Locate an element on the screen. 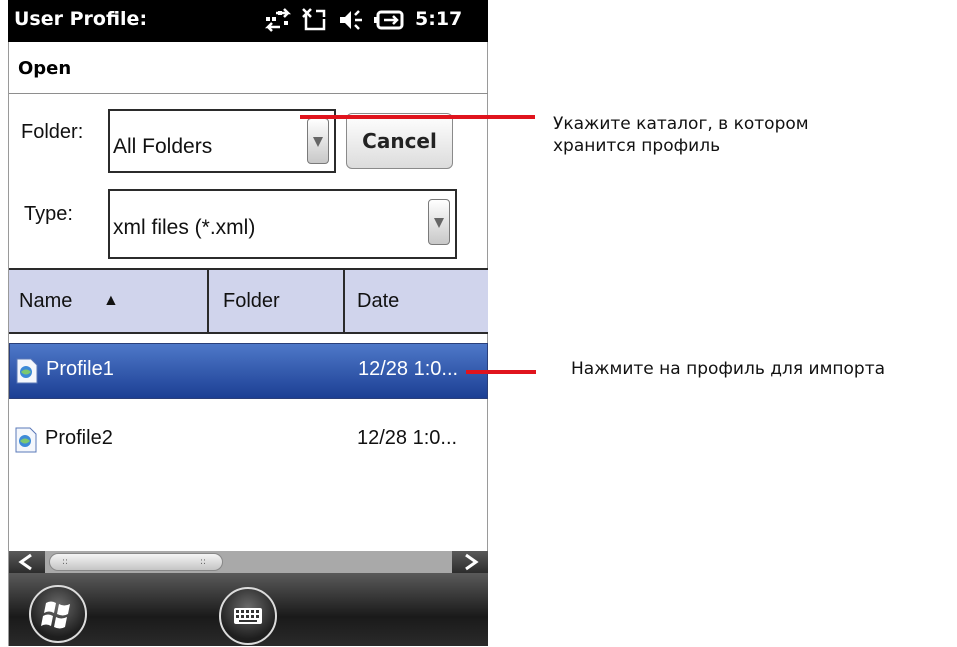 The width and height of the screenshot is (957, 647). keyboard-button is located at coordinates (248, 616).